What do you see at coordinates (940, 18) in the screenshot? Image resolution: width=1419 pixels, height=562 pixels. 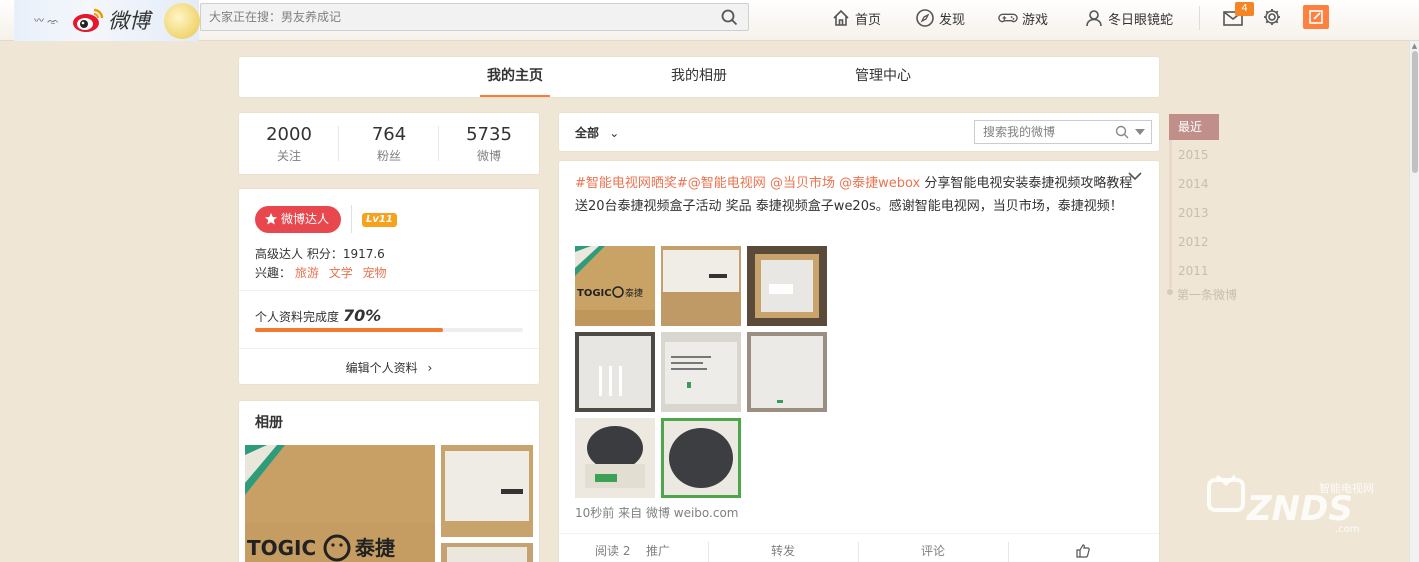 I see `nav-discover: 发现` at bounding box center [940, 18].